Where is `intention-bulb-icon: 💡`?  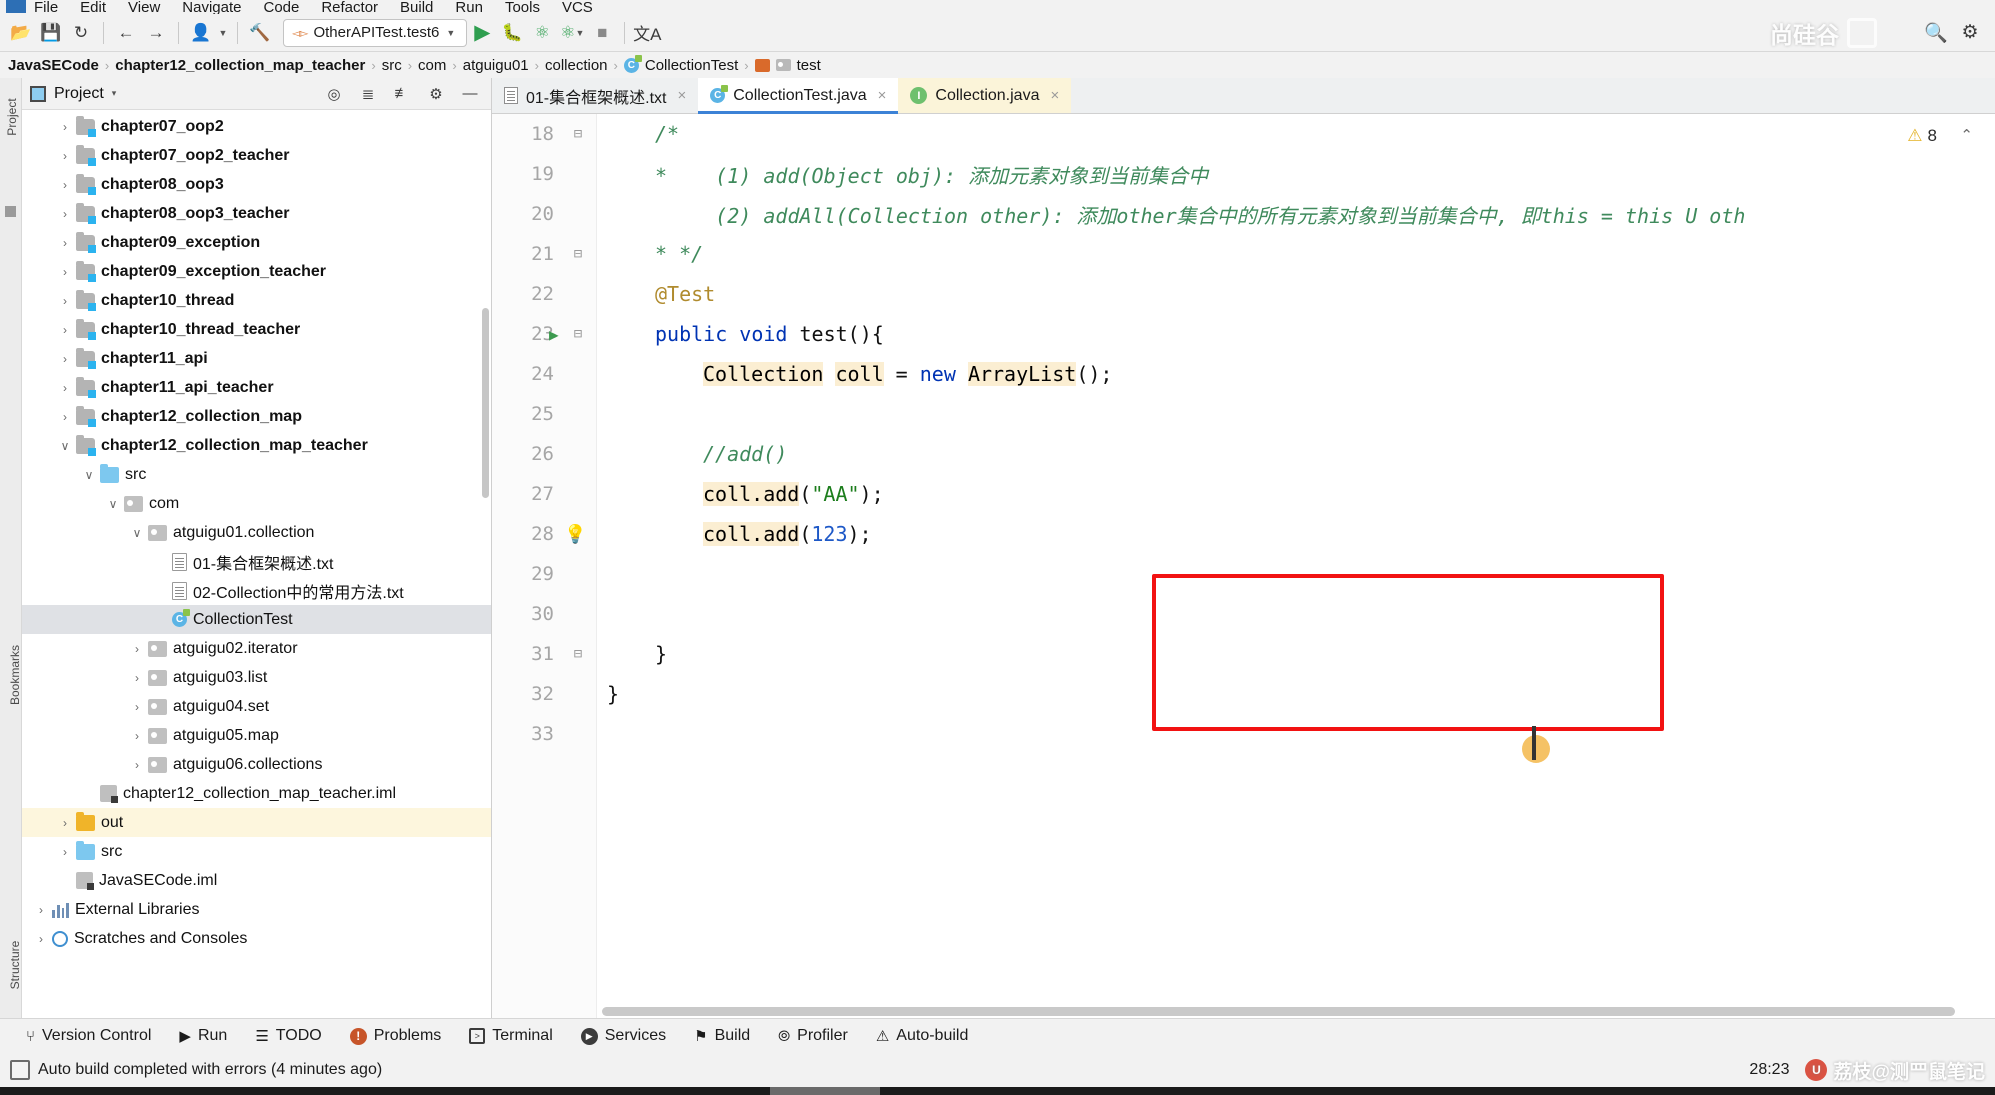 intention-bulb-icon: 💡 is located at coordinates (575, 534).